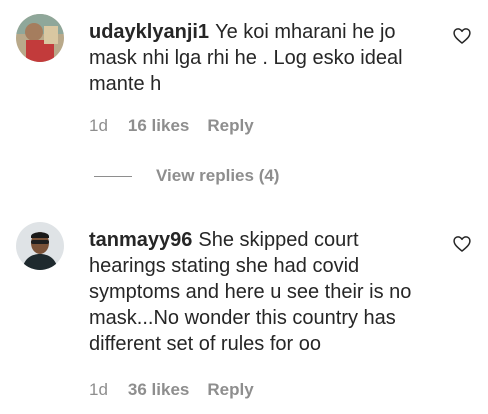  What do you see at coordinates (140, 240) in the screenshot?
I see `comment-username: tanmayy96` at bounding box center [140, 240].